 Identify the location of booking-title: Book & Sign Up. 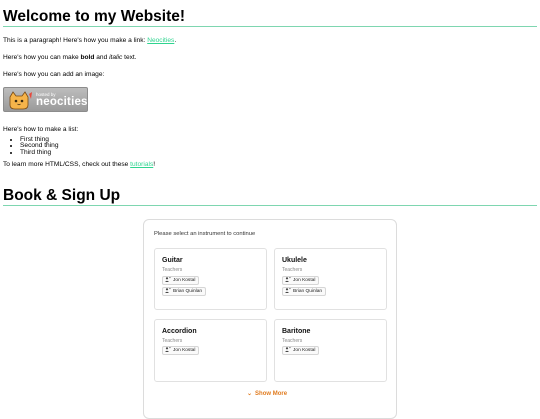
(270, 193).